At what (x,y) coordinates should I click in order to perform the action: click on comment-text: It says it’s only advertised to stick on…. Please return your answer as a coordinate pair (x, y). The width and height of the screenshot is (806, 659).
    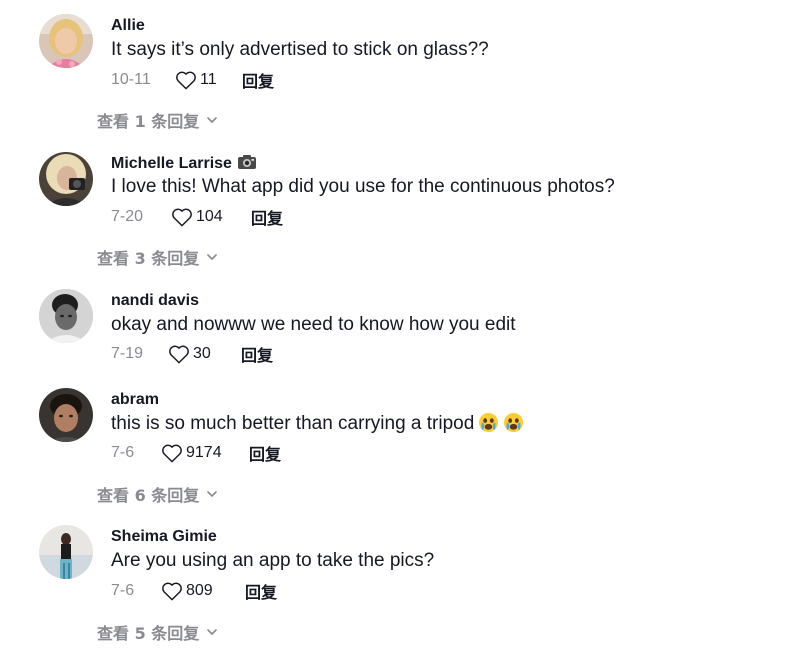
    Looking at the image, I should click on (300, 49).